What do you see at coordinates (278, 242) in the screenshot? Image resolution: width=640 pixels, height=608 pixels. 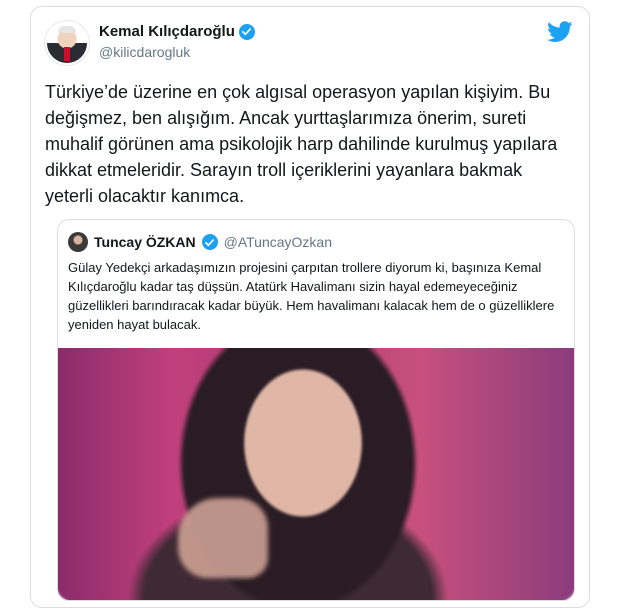 I see `quoted-author-handle: @ATuncayOzkan` at bounding box center [278, 242].